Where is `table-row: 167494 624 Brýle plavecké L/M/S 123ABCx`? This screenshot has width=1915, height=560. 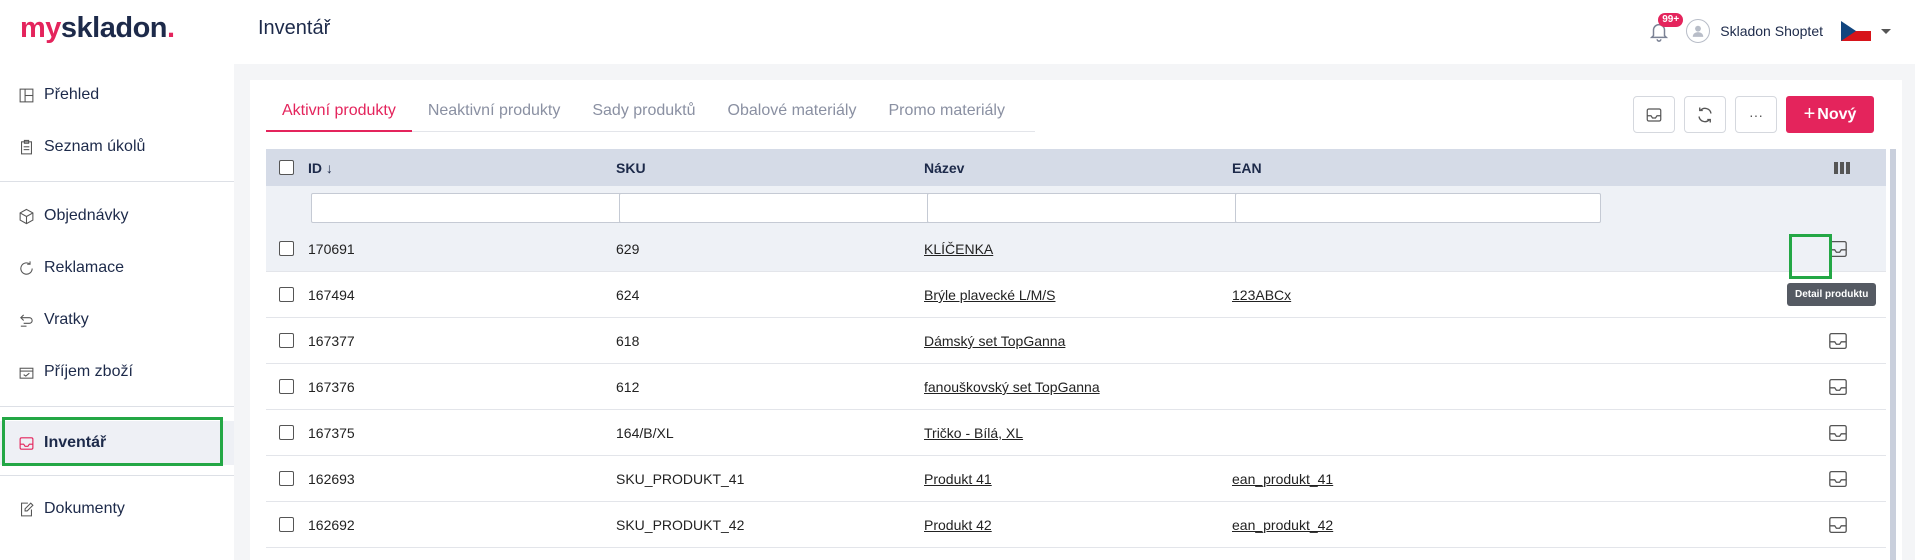 table-row: 167494 624 Brýle plavecké L/M/S 123ABCx is located at coordinates (1076, 295).